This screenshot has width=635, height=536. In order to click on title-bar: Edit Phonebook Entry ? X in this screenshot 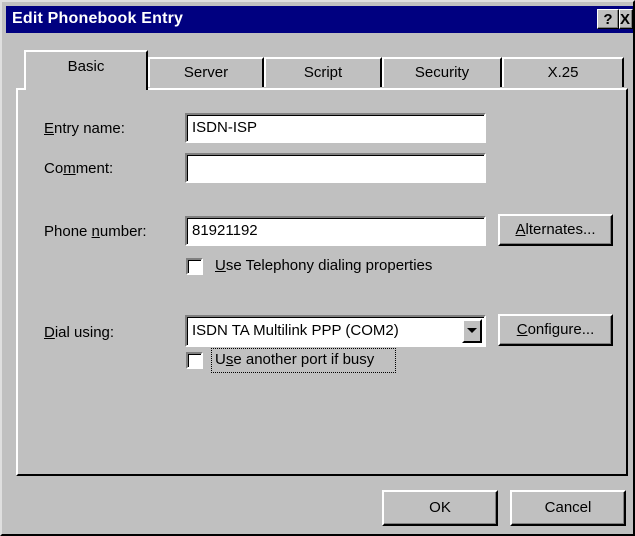, I will do `click(319, 19)`.